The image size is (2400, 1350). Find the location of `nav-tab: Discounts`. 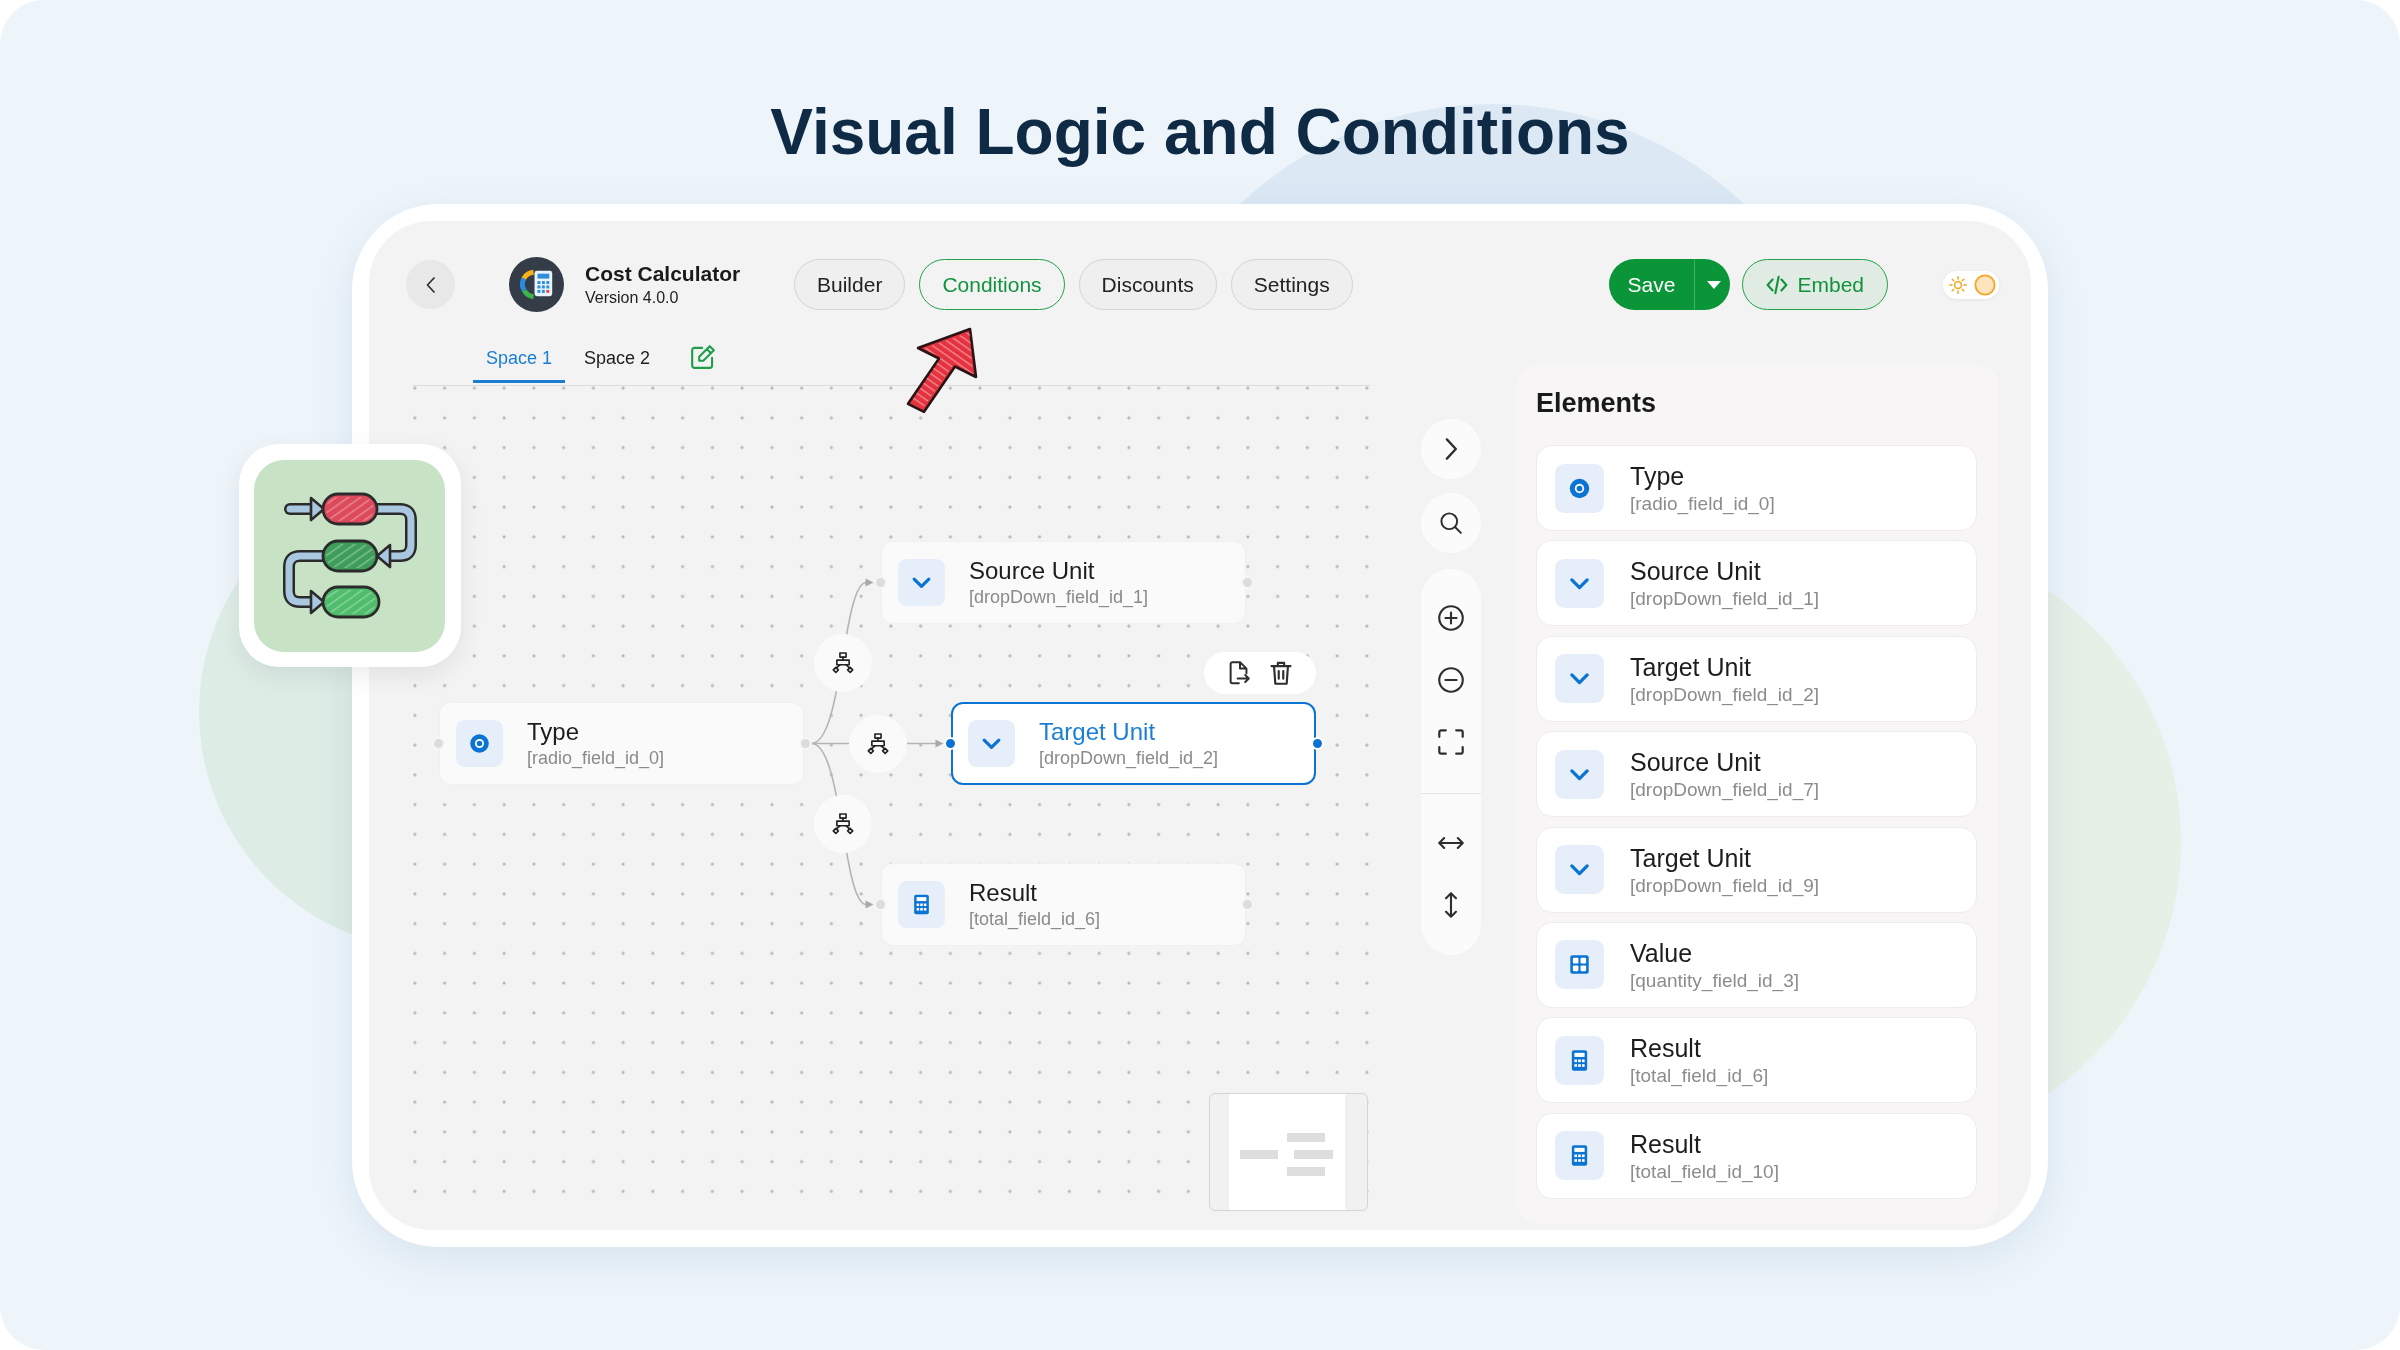

nav-tab: Discounts is located at coordinates (1147, 284).